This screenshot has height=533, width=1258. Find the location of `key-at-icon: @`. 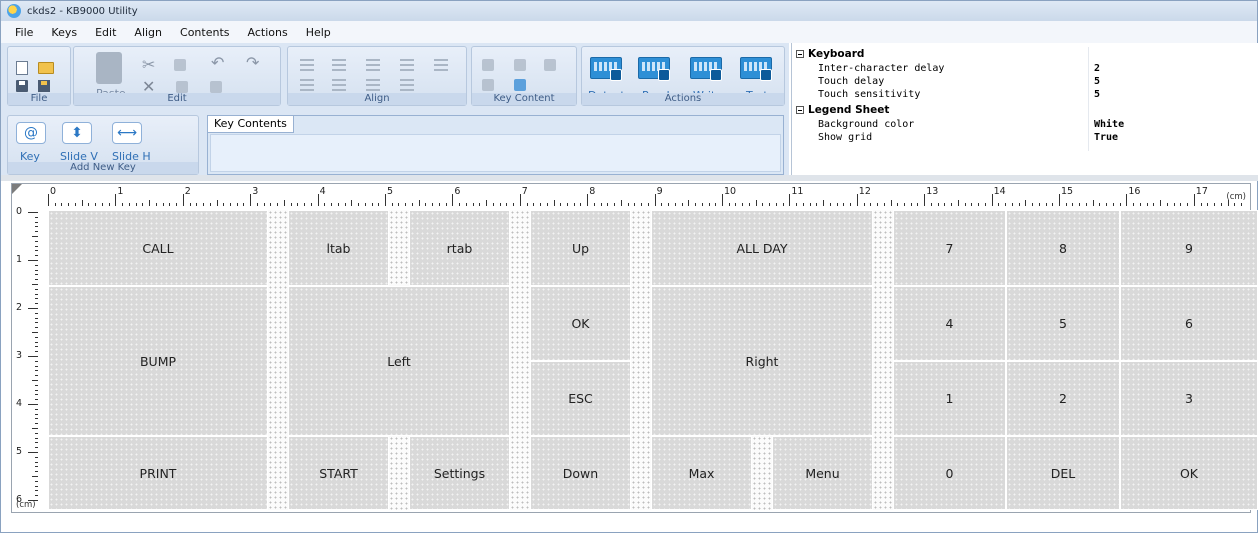

key-at-icon: @ is located at coordinates (31, 133).